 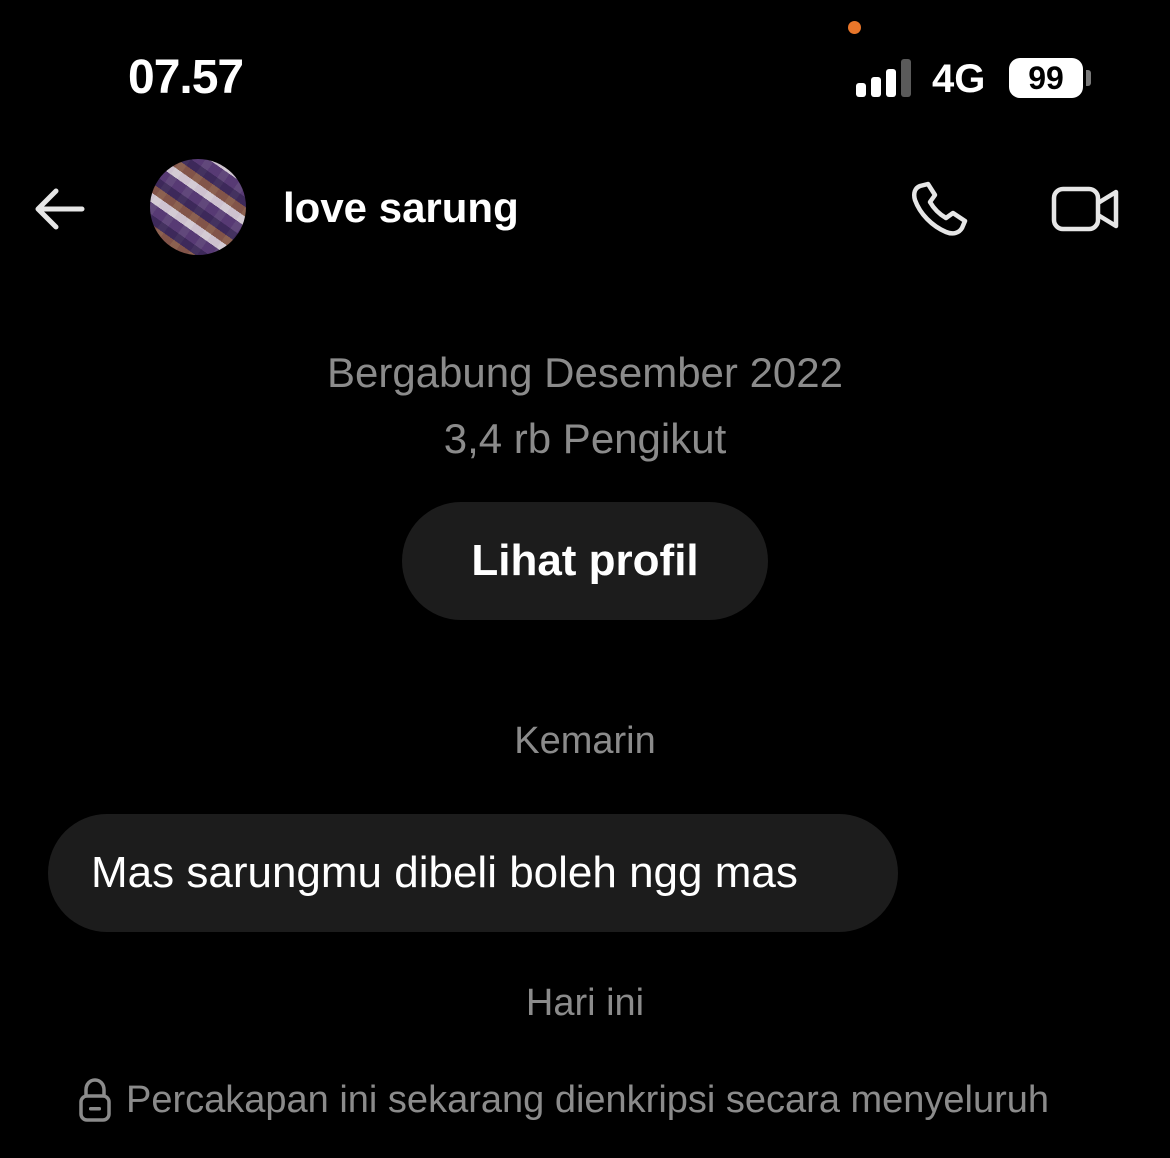 I want to click on date-separator: Kemarin, so click(x=585, y=741).